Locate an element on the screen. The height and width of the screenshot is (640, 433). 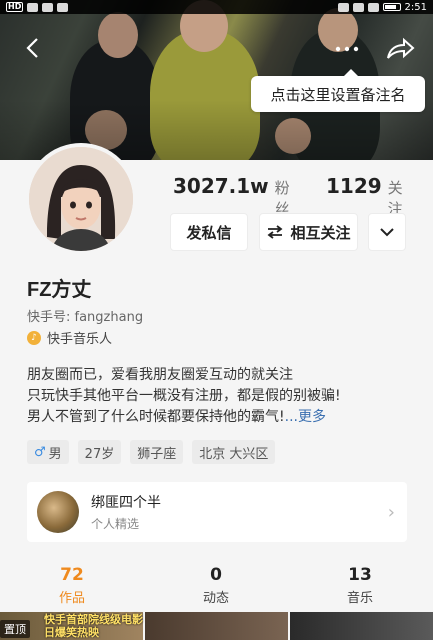
tab-works-label: 作品 is located at coordinates (71, 598).